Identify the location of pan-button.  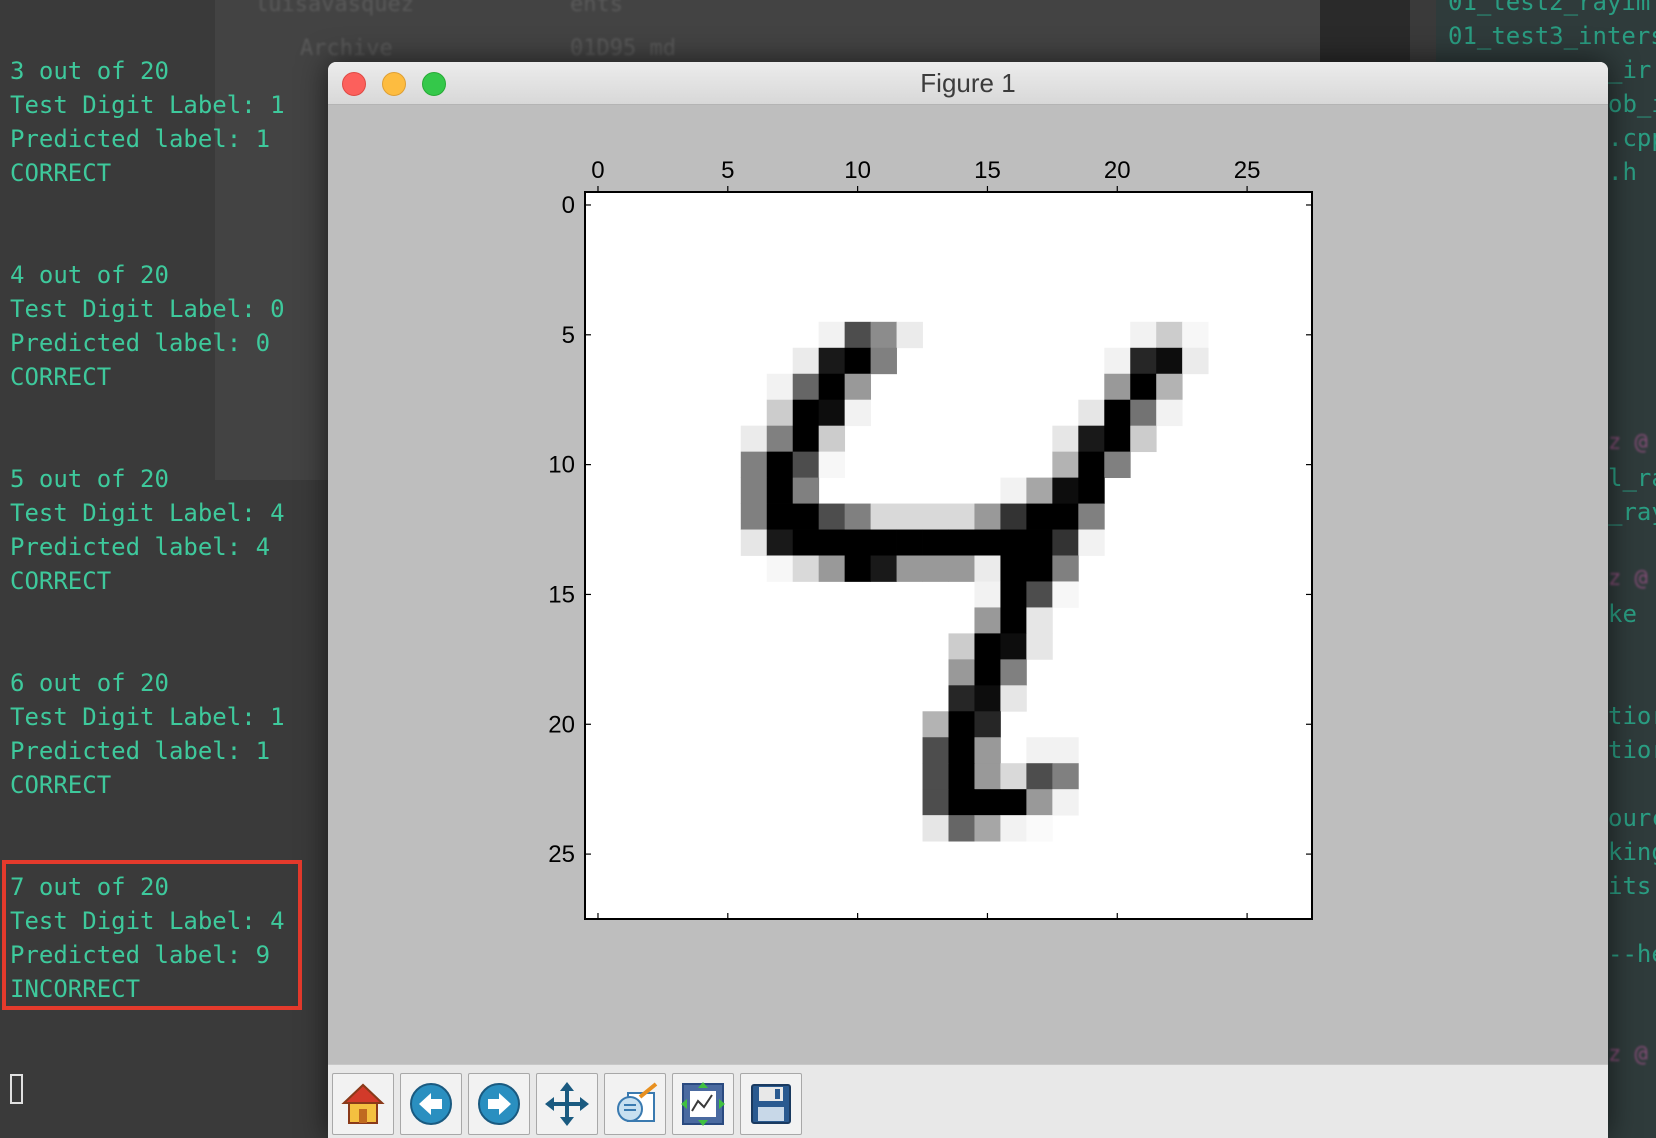
(567, 1104).